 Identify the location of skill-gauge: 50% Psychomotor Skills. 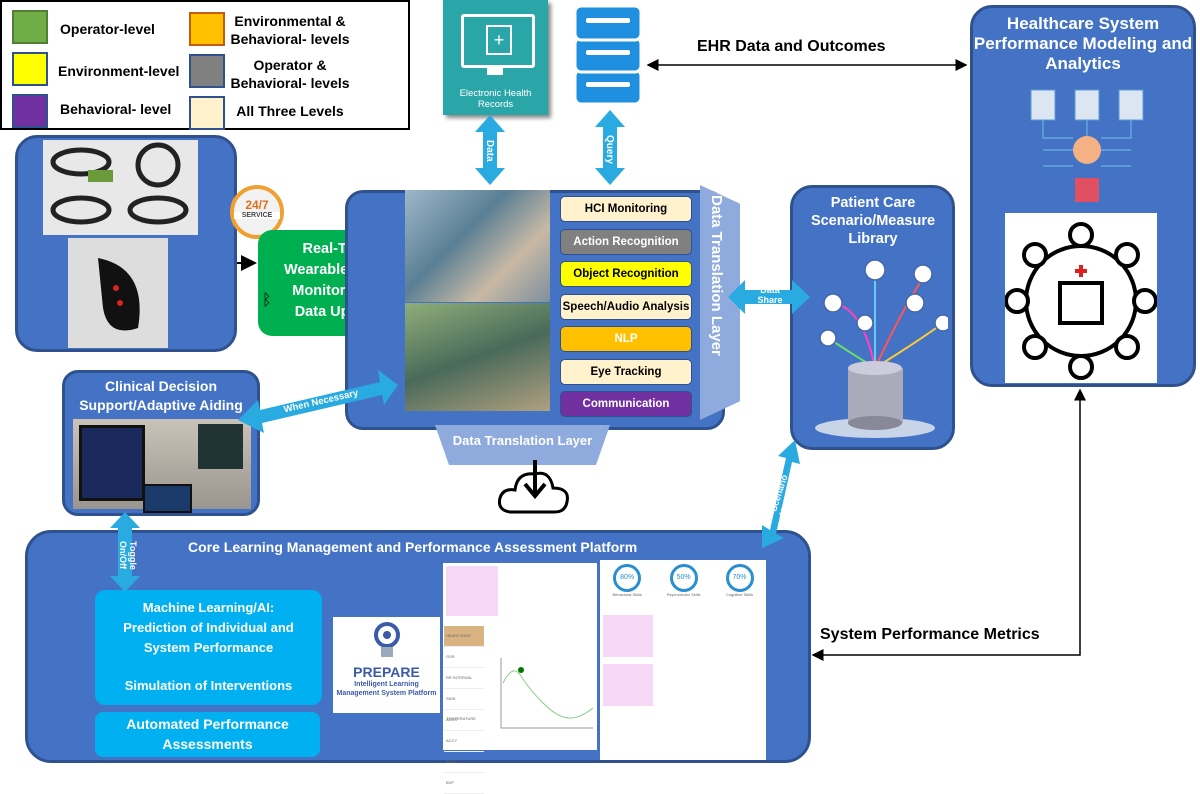
(684, 580).